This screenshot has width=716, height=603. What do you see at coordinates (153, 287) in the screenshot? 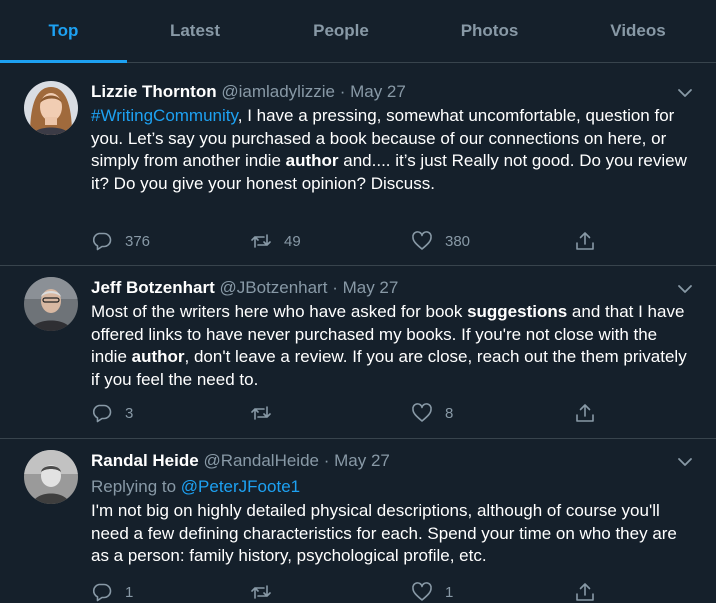
I see `display-name: Jeff Botzenhart` at bounding box center [153, 287].